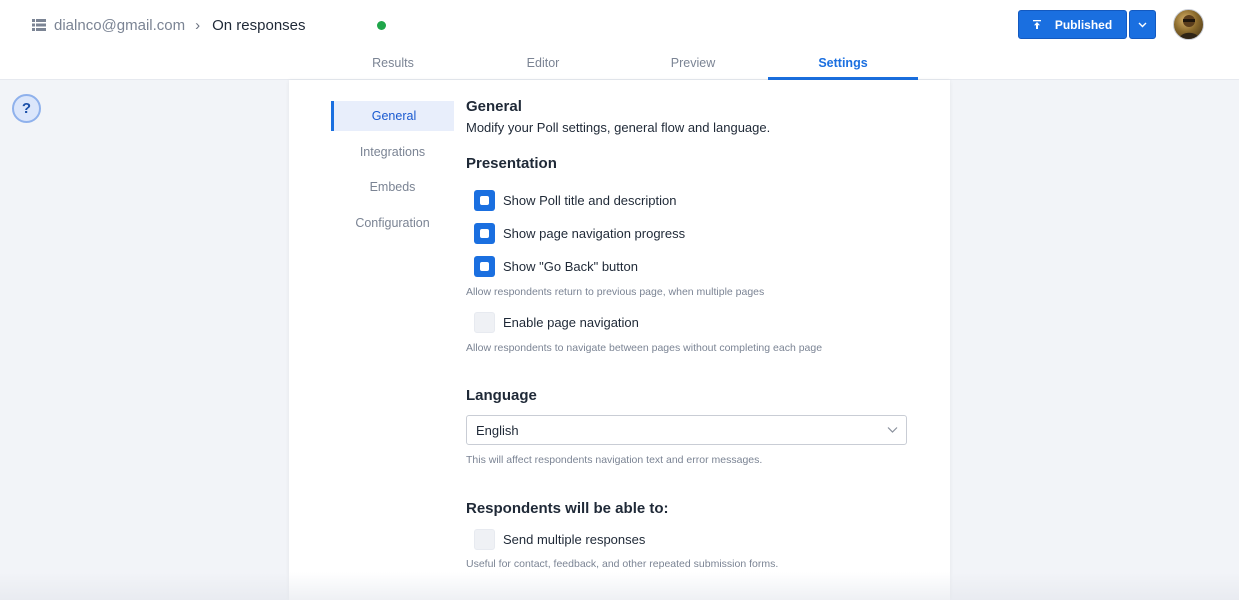 The height and width of the screenshot is (600, 1239). Describe the element at coordinates (484, 233) in the screenshot. I see `checkbox-show-progress` at that location.